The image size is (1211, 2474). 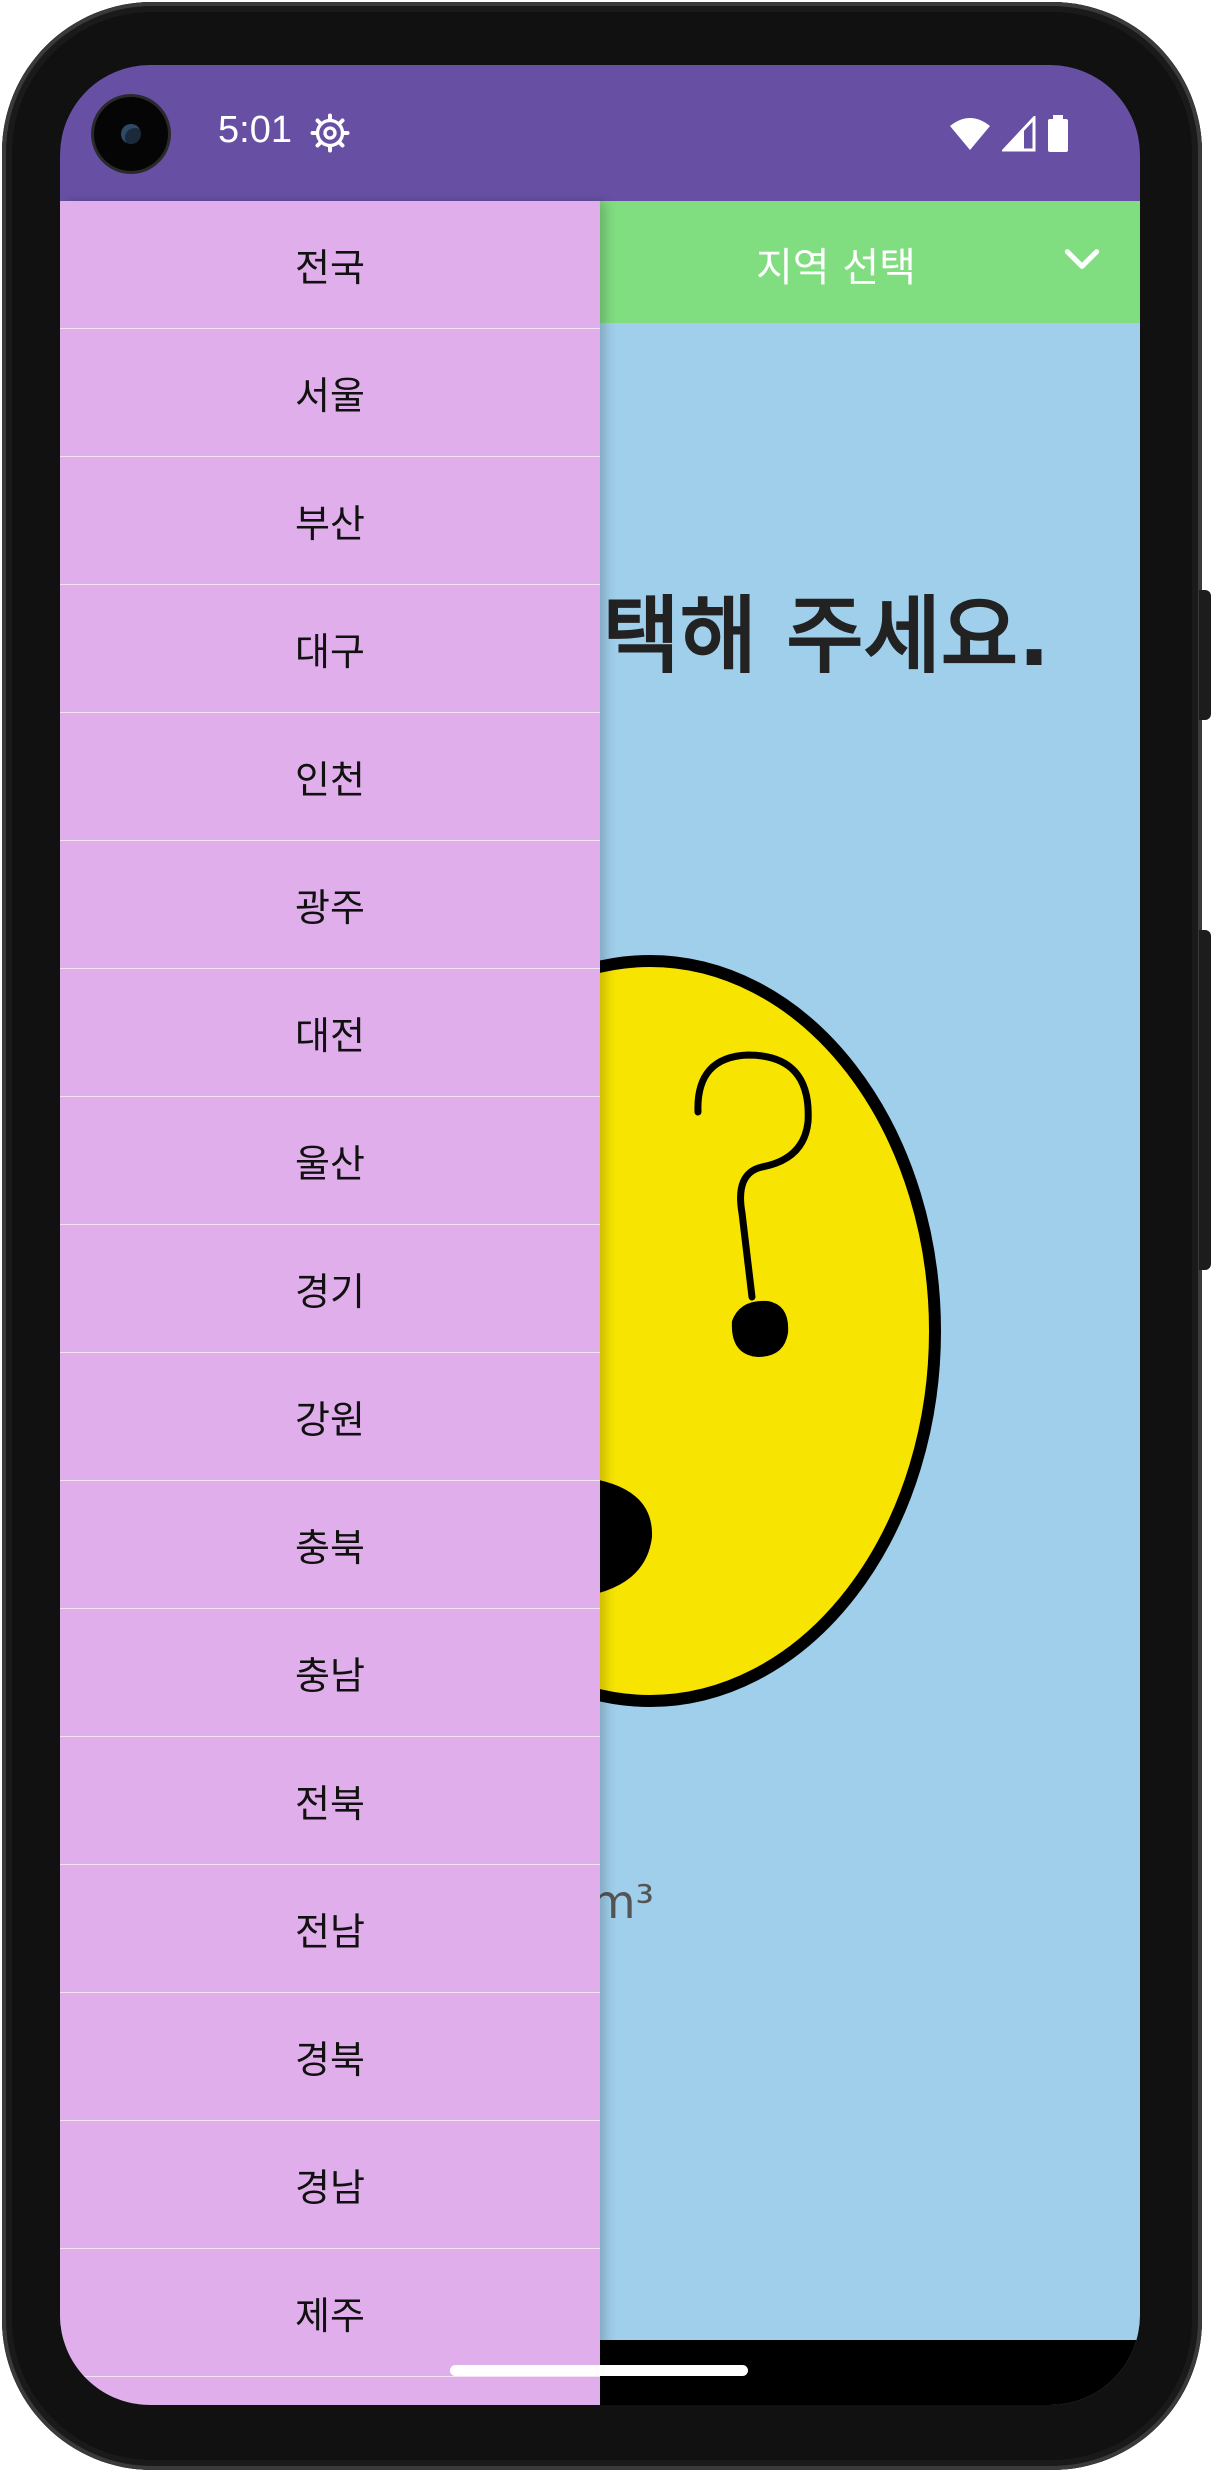 I want to click on power-button, so click(x=1205, y=1100).